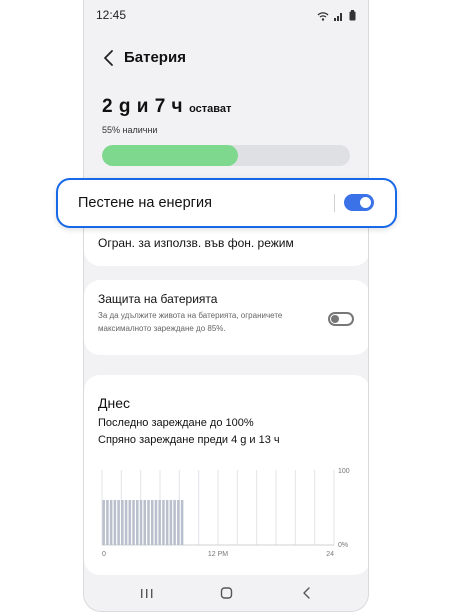  Describe the element at coordinates (226, 203) in the screenshot. I see `power-saving-row: Пестене на енергия` at that location.